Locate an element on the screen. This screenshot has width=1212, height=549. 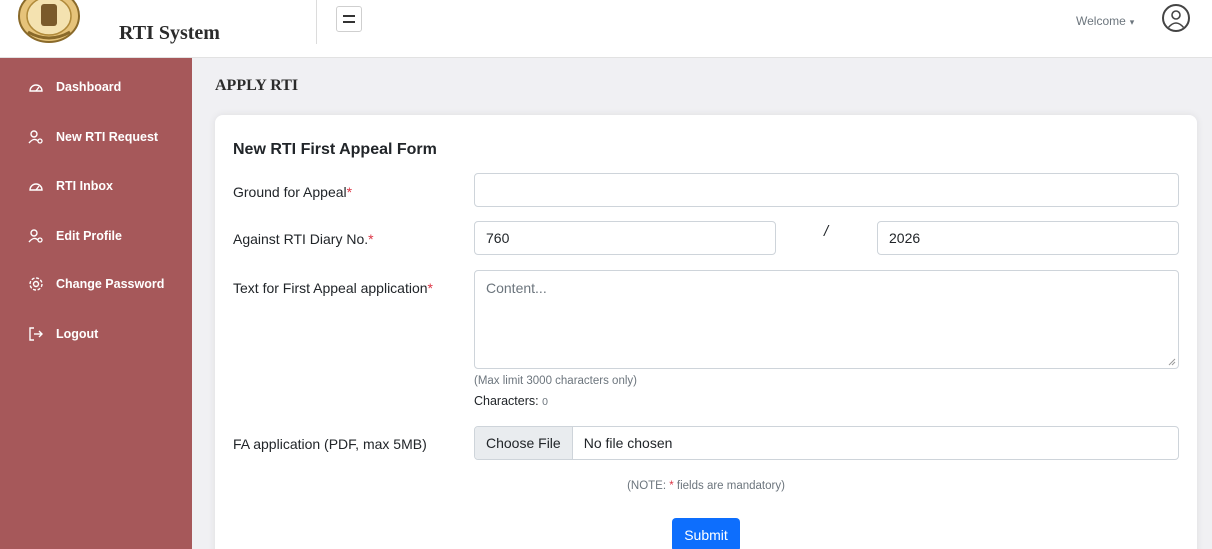
ground-for-appeal-label: Ground for Appeal* is located at coordinates (292, 192).